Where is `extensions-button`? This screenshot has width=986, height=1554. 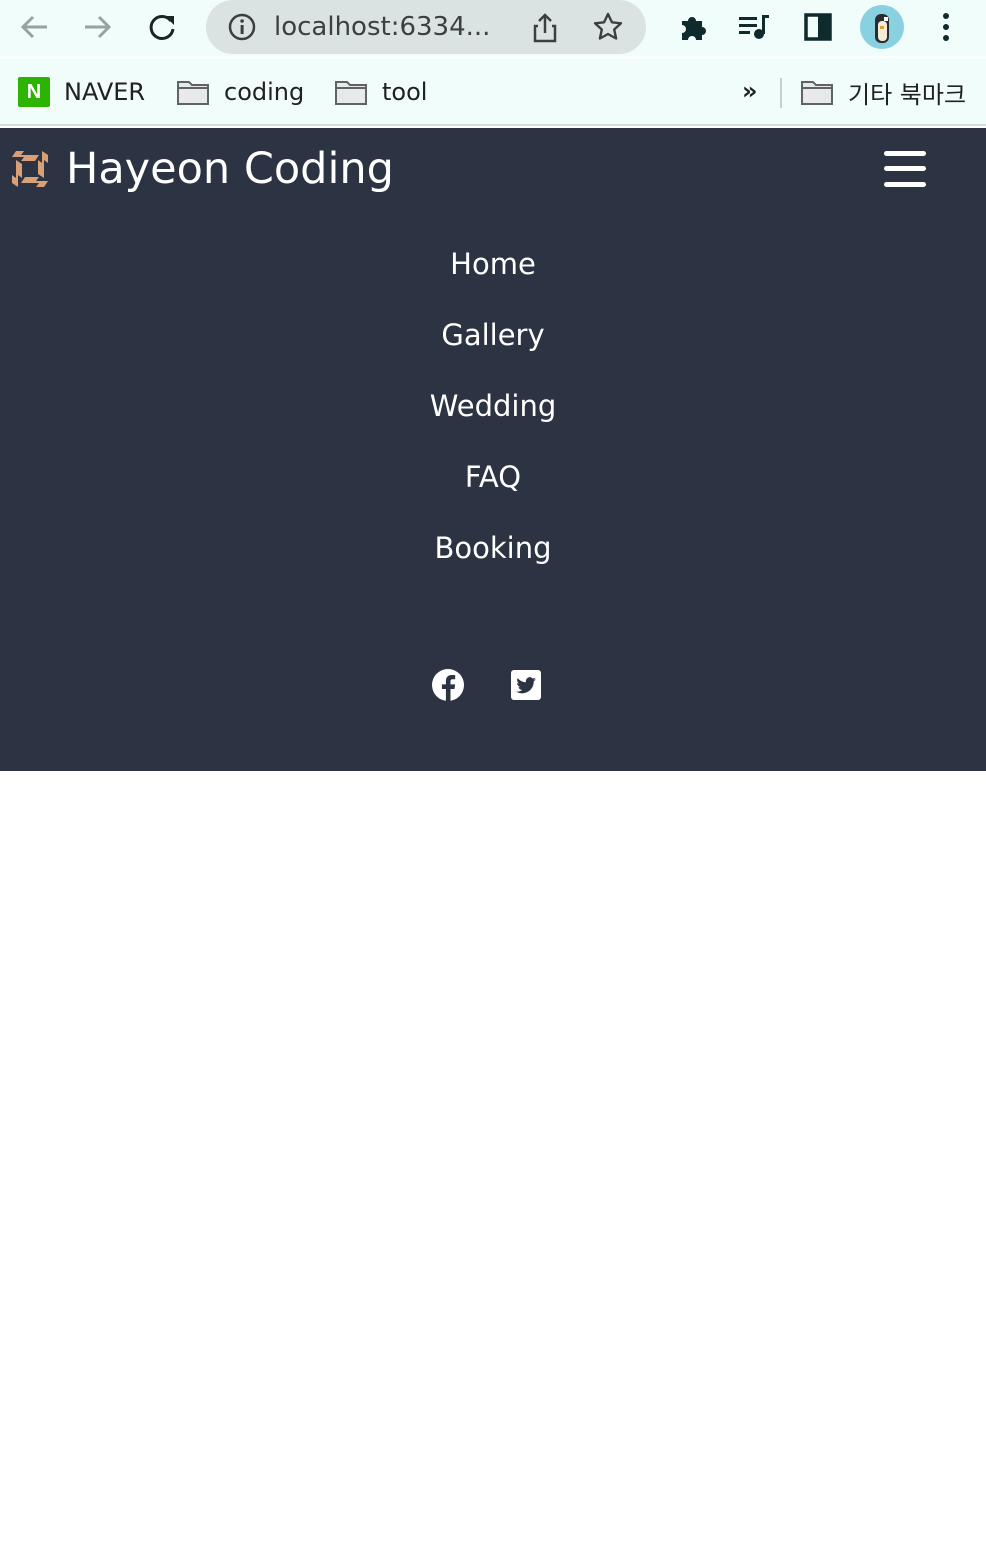 extensions-button is located at coordinates (692, 27).